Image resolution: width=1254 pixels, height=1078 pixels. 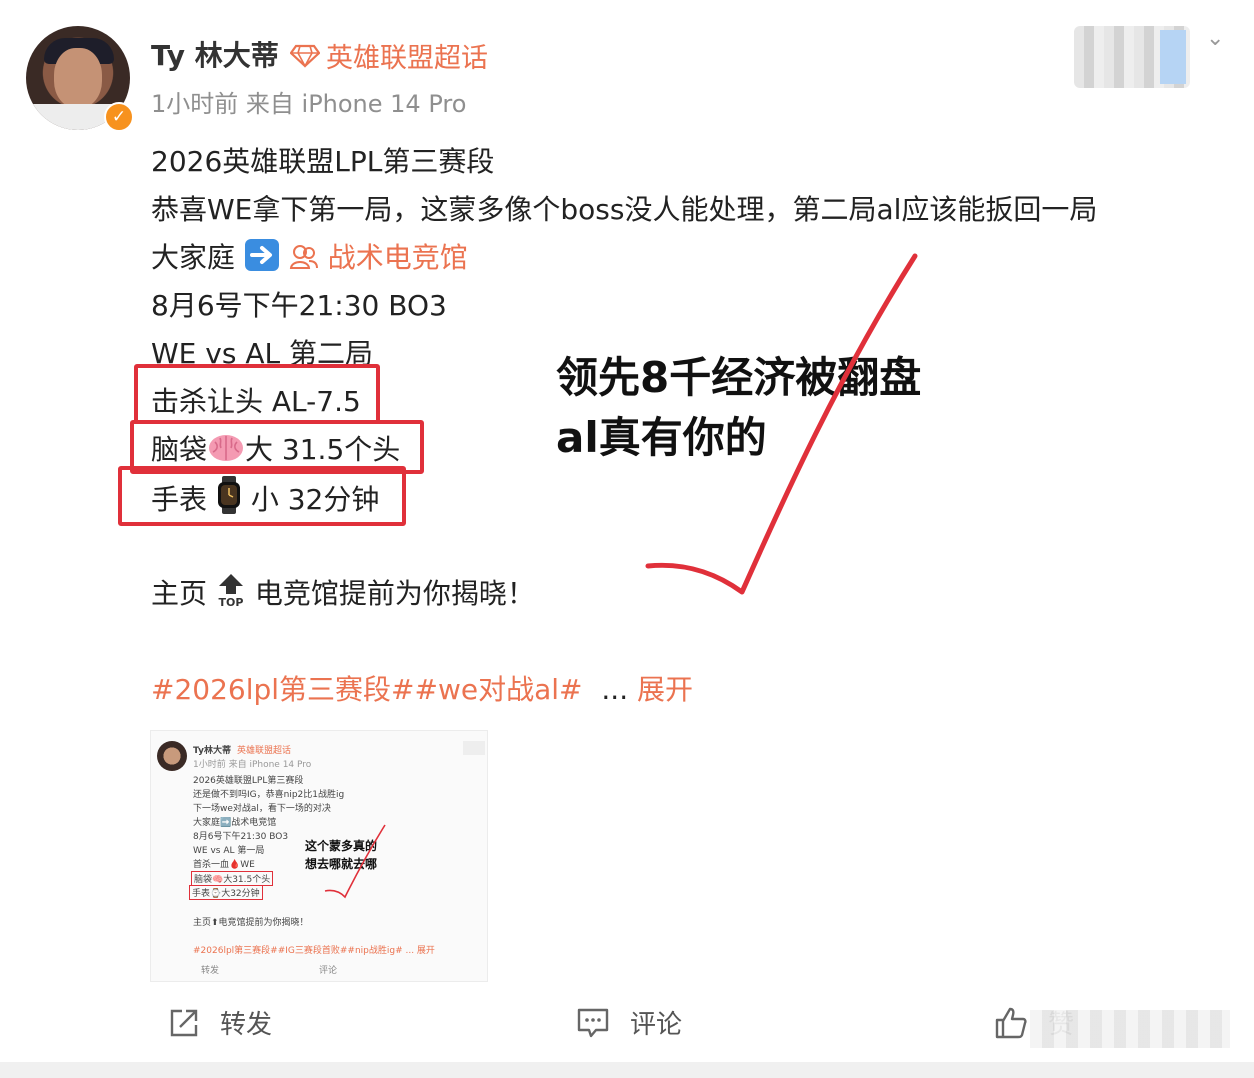 I want to click on watch-icon, so click(x=229, y=498).